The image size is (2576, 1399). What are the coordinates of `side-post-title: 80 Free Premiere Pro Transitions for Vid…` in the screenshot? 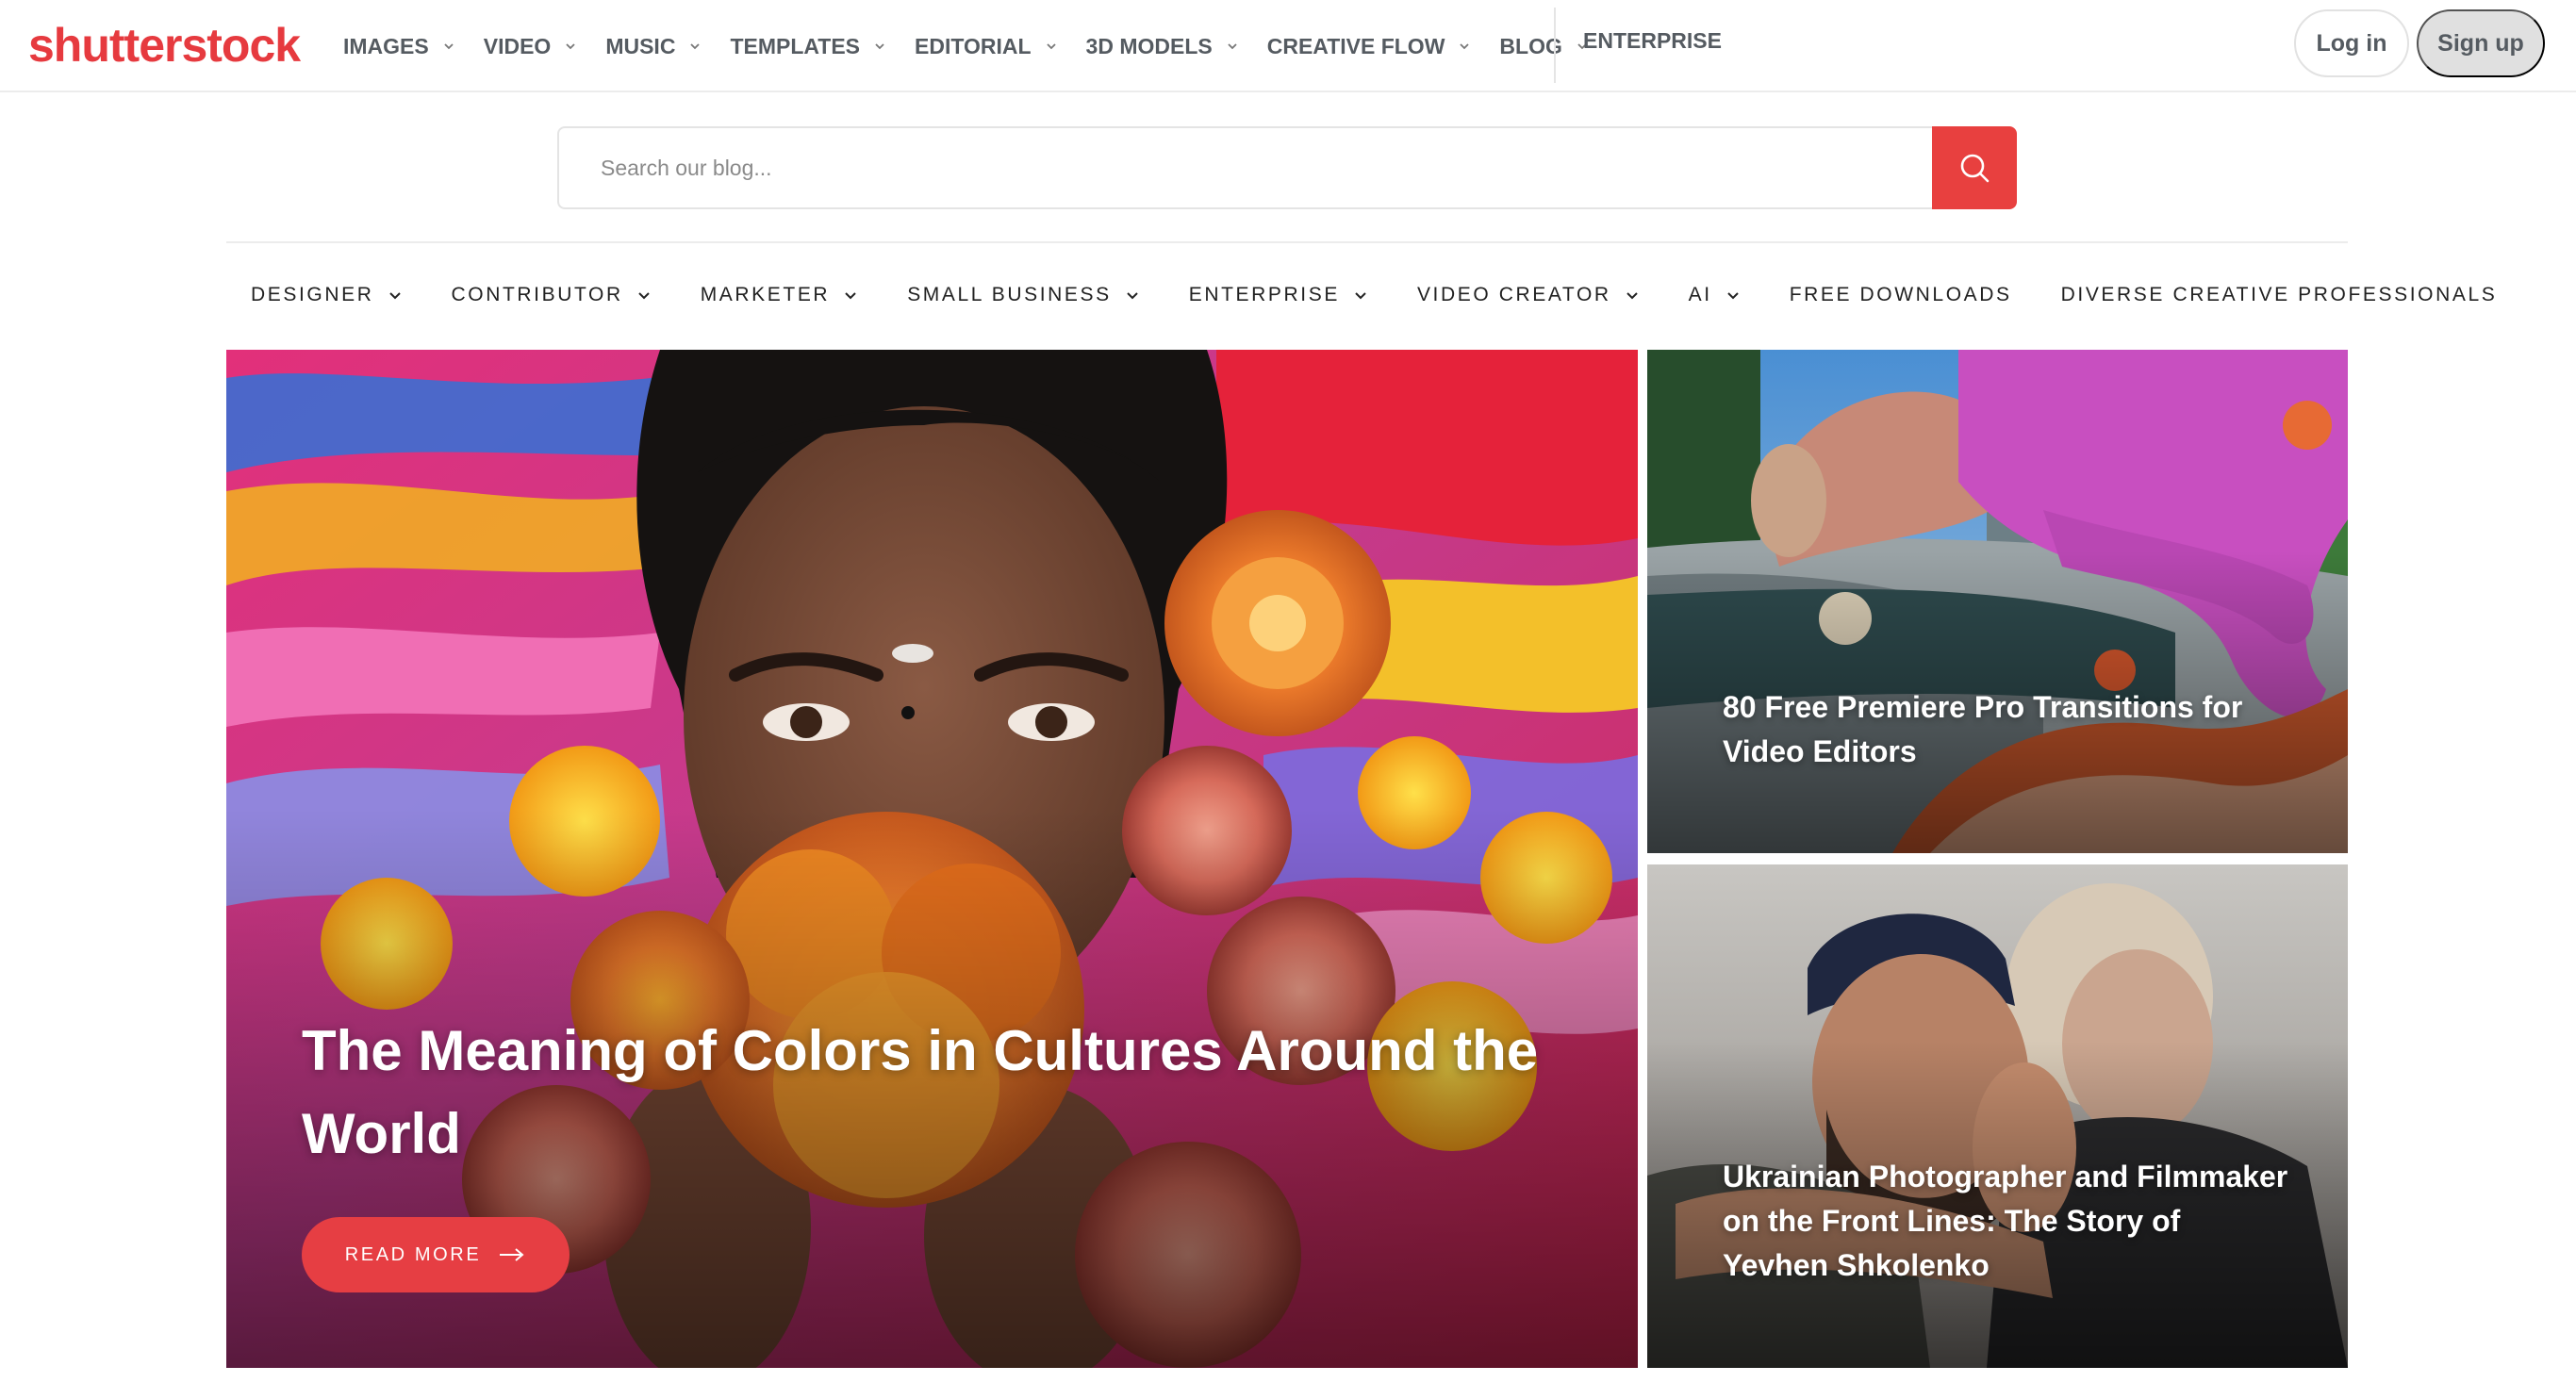 It's located at (2005, 729).